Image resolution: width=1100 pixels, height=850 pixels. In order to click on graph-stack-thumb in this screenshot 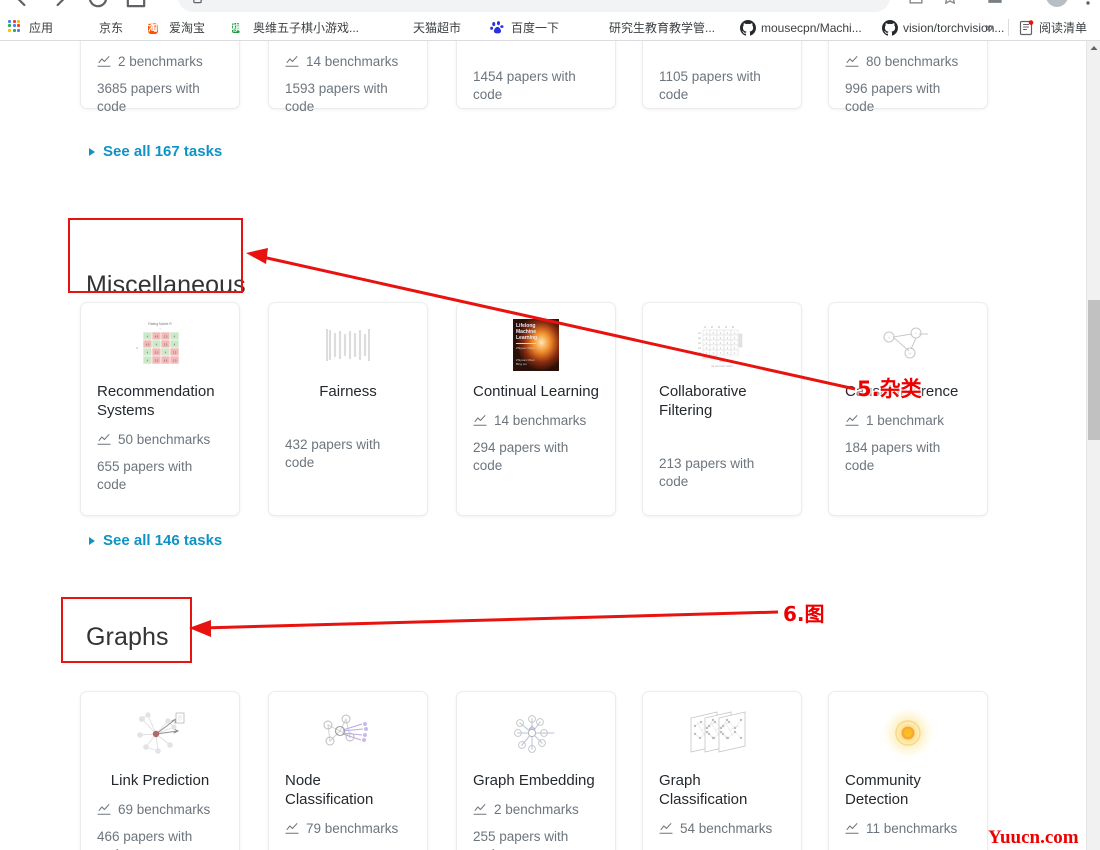, I will do `click(722, 734)`.